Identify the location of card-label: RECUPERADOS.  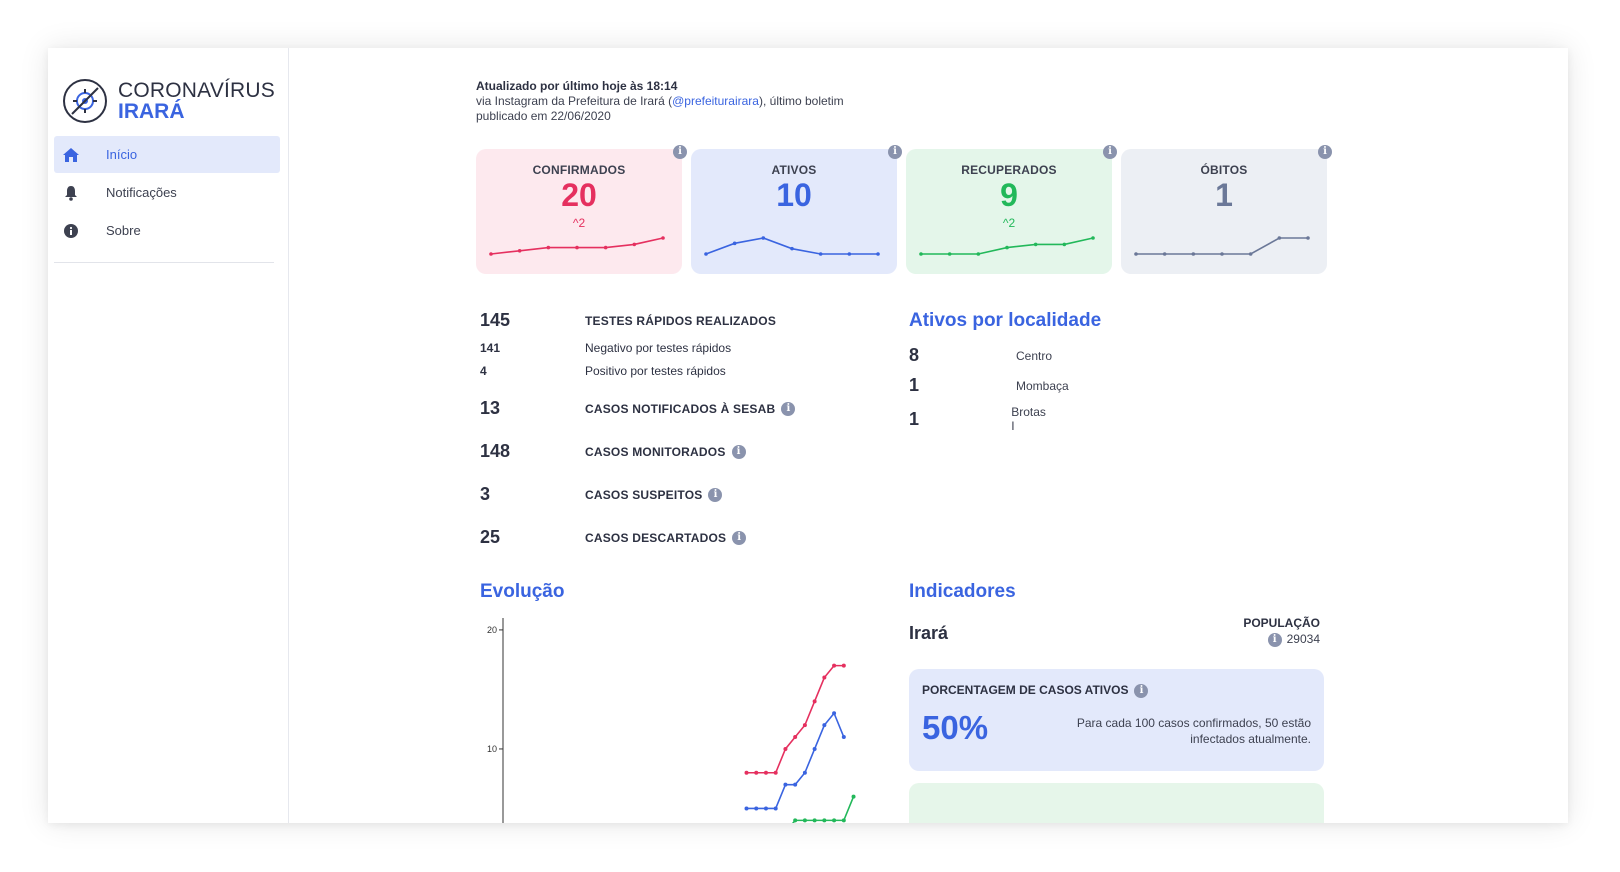
(1009, 170).